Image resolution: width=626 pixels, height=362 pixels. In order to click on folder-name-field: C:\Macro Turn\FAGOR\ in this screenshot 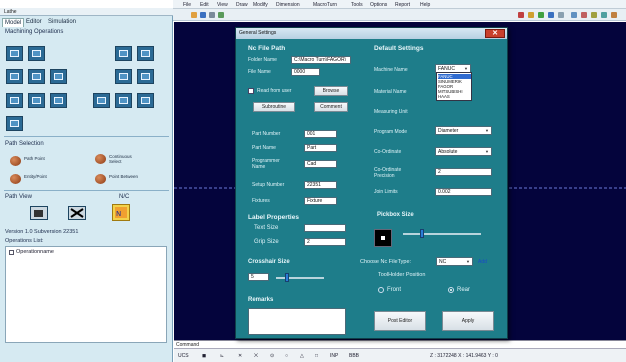, I will do `click(321, 60)`.